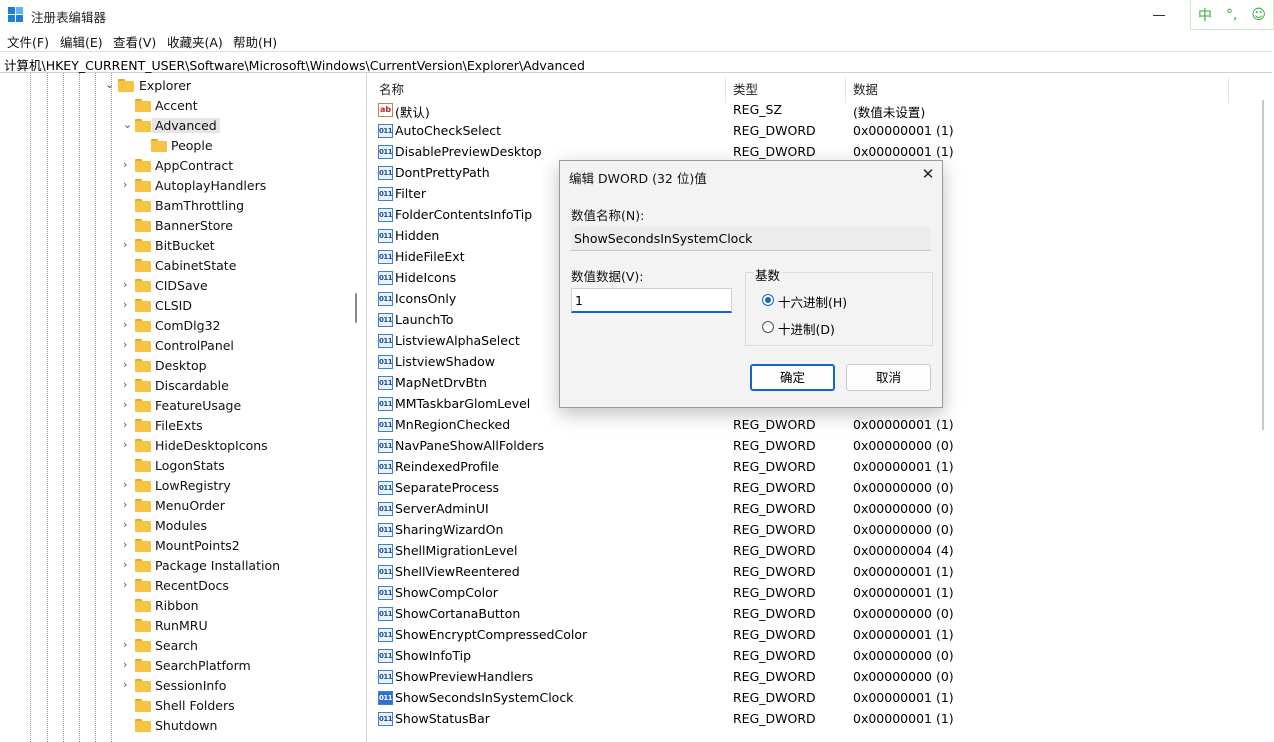  I want to click on value-row: 011 ShowInfoTip REG_DWORD 0x00000000 (0), so click(822, 656).